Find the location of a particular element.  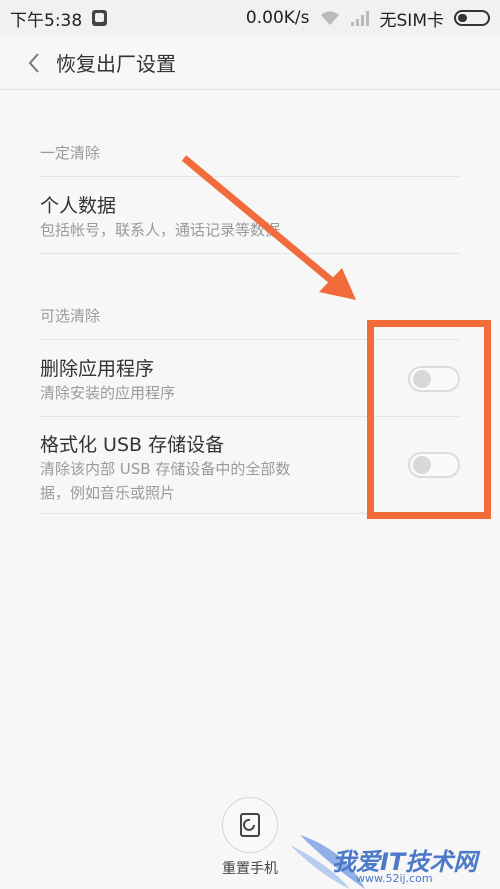

watermark-url: www.52ij.com is located at coordinates (394, 878).